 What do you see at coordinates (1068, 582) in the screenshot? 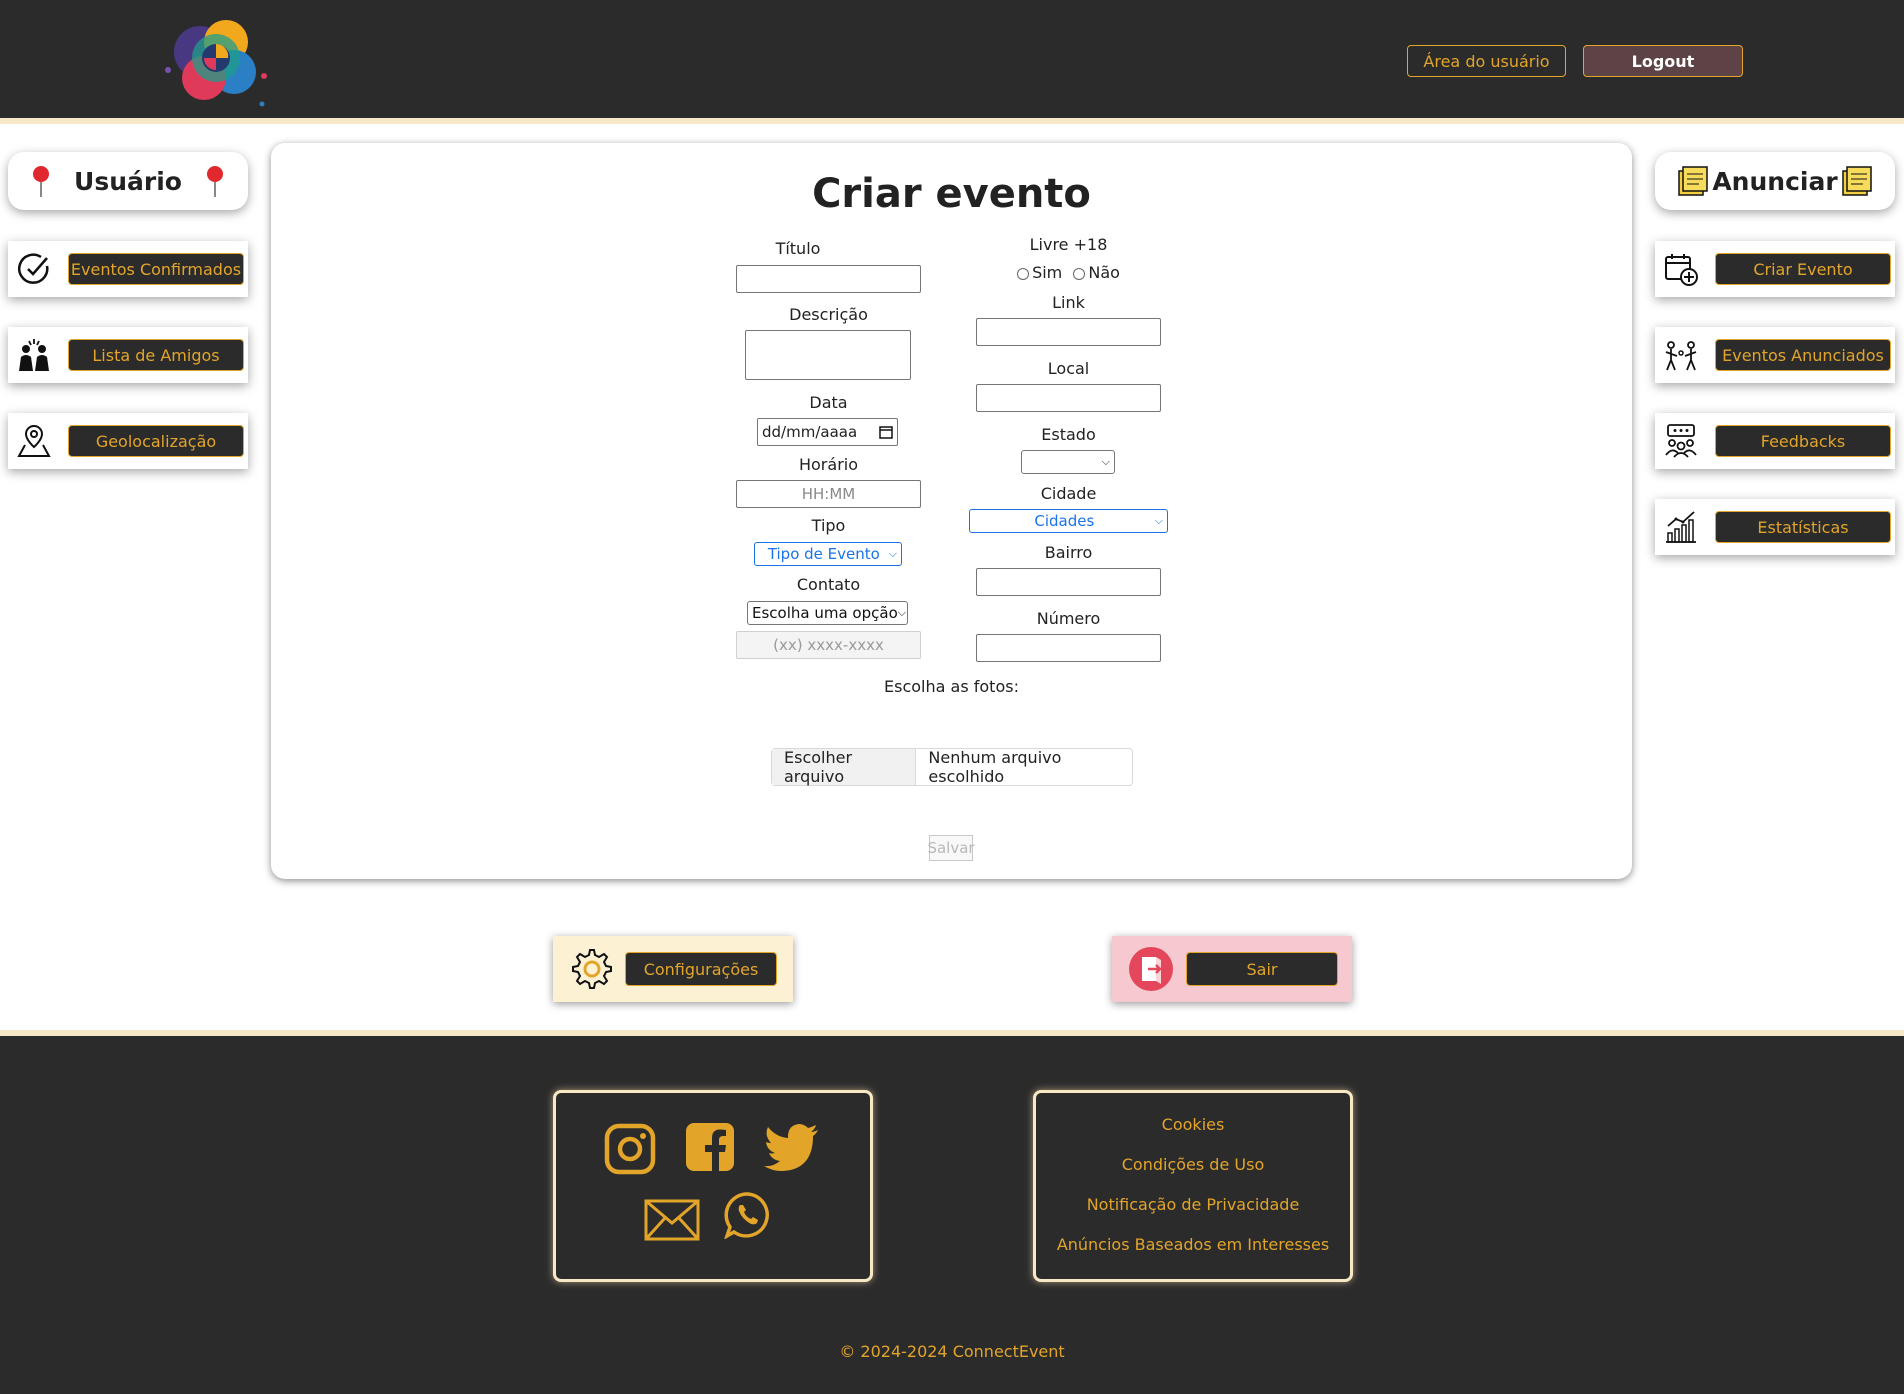
I see `bairro-input` at bounding box center [1068, 582].